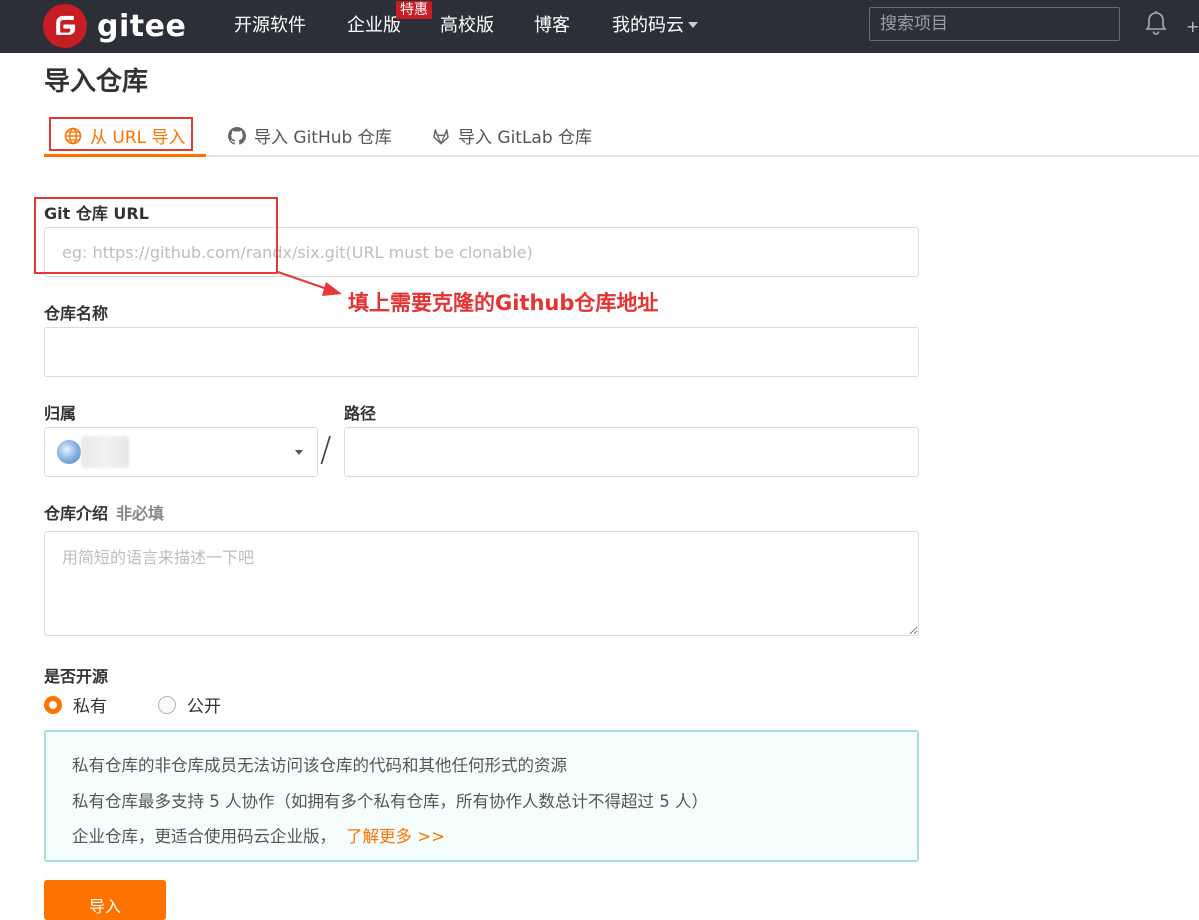 The image size is (1199, 920). I want to click on nav-my-gitee: 我的码云, so click(655, 26).